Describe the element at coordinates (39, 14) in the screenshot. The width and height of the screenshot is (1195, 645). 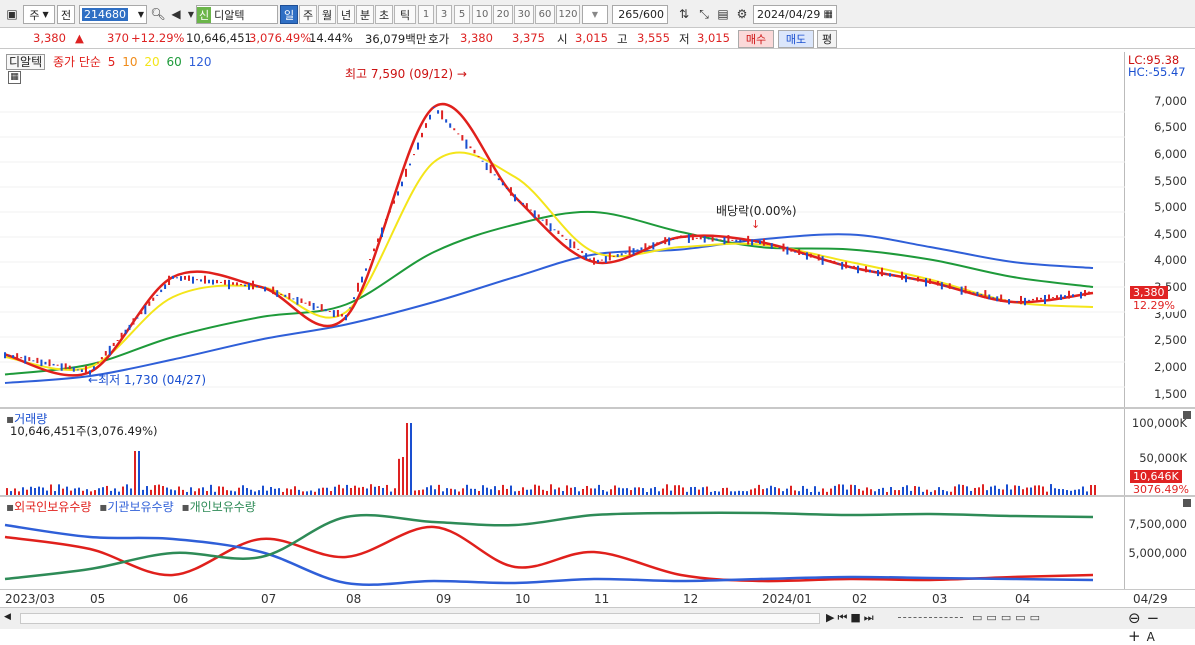
I see `market-select: 주 ▼` at that location.